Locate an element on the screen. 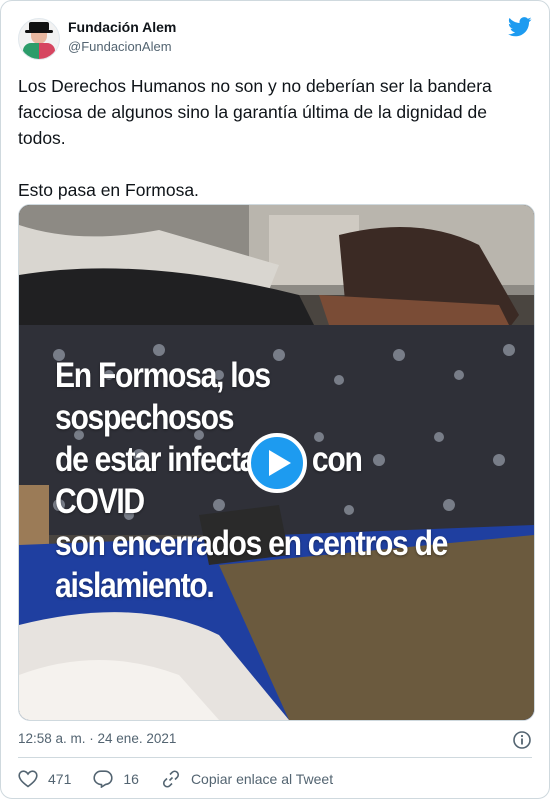  tweet-header: Fundación Alem @FundacionAlem is located at coordinates (275, 39).